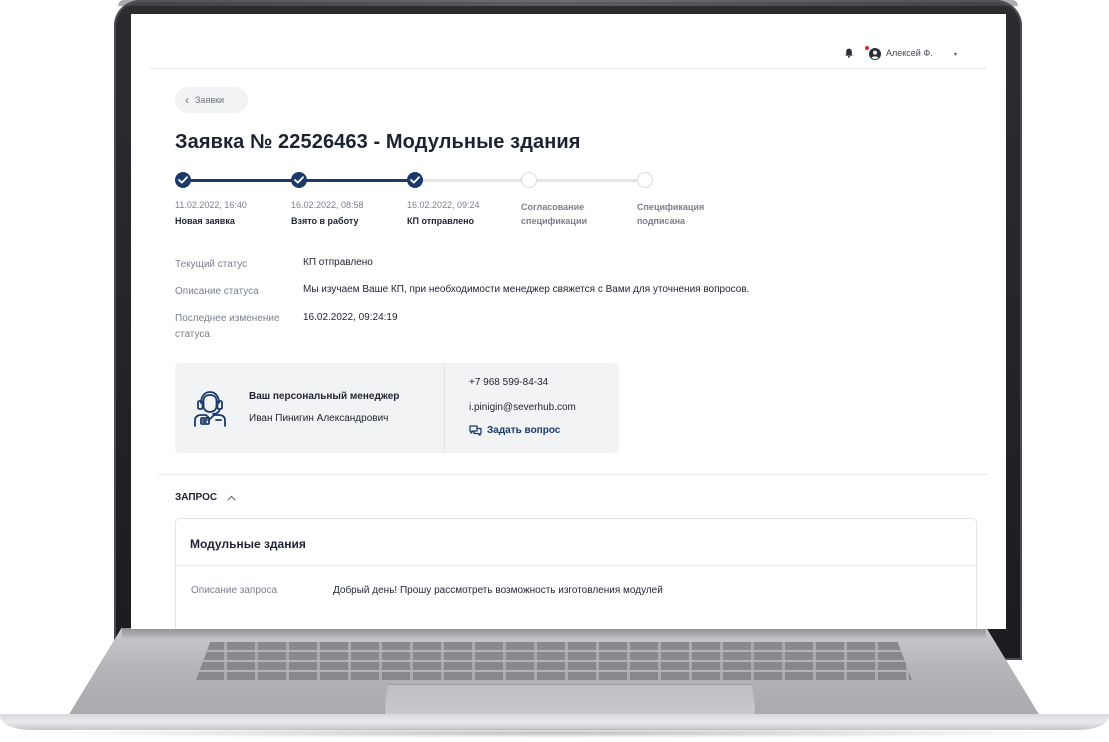  Describe the element at coordinates (554, 733) in the screenshot. I see `laptop-shadow` at that location.